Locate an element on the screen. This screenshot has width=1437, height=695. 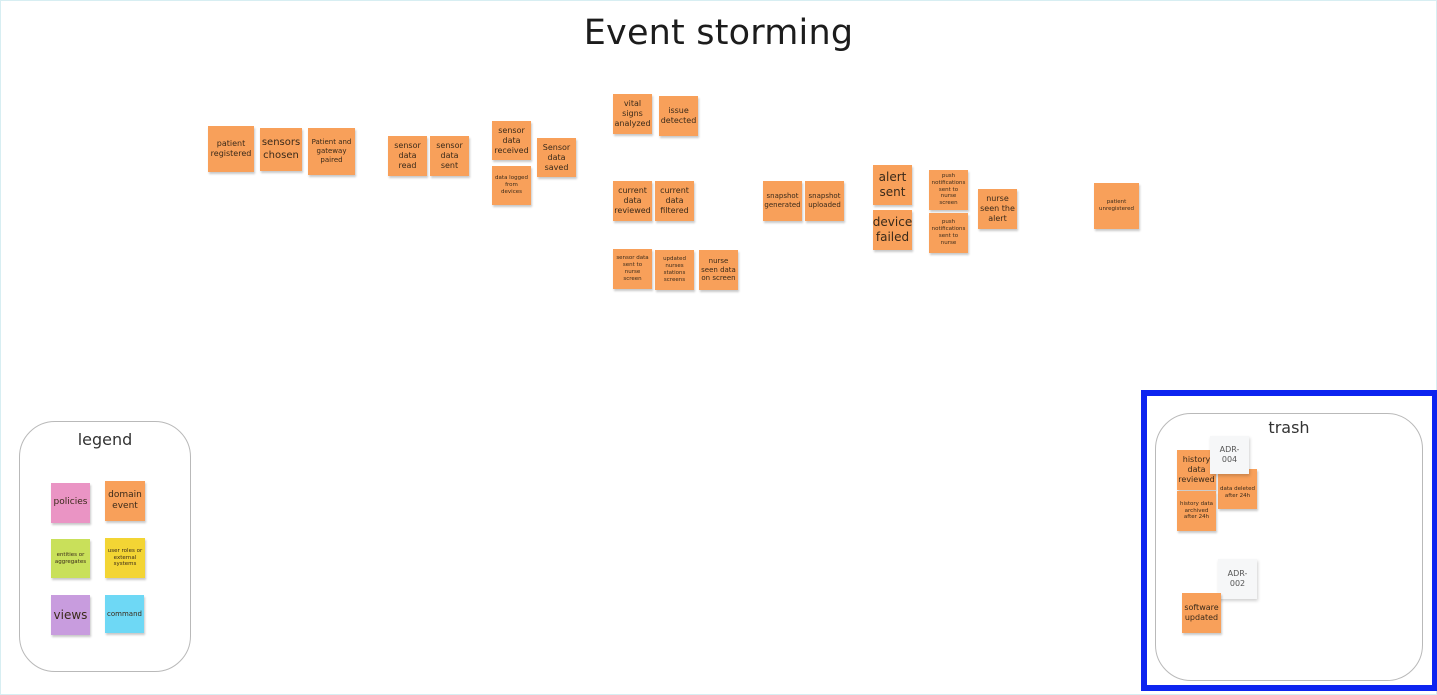
sticky-patient-gateway-paired: Patient and gateway paired is located at coordinates (331, 151).